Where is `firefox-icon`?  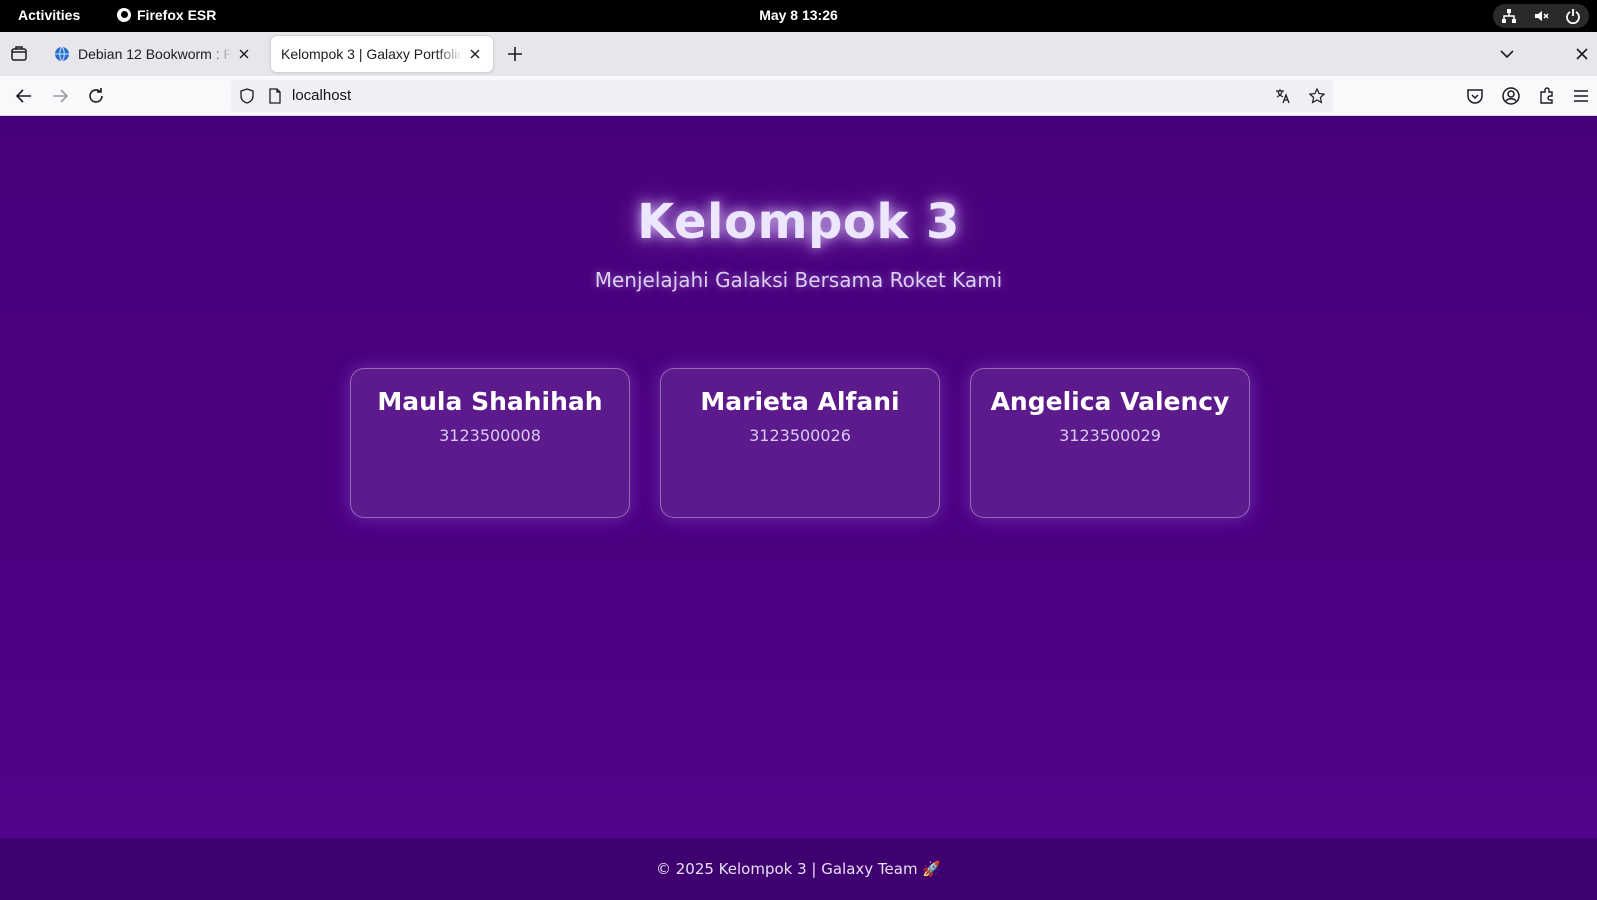
firefox-icon is located at coordinates (124, 15).